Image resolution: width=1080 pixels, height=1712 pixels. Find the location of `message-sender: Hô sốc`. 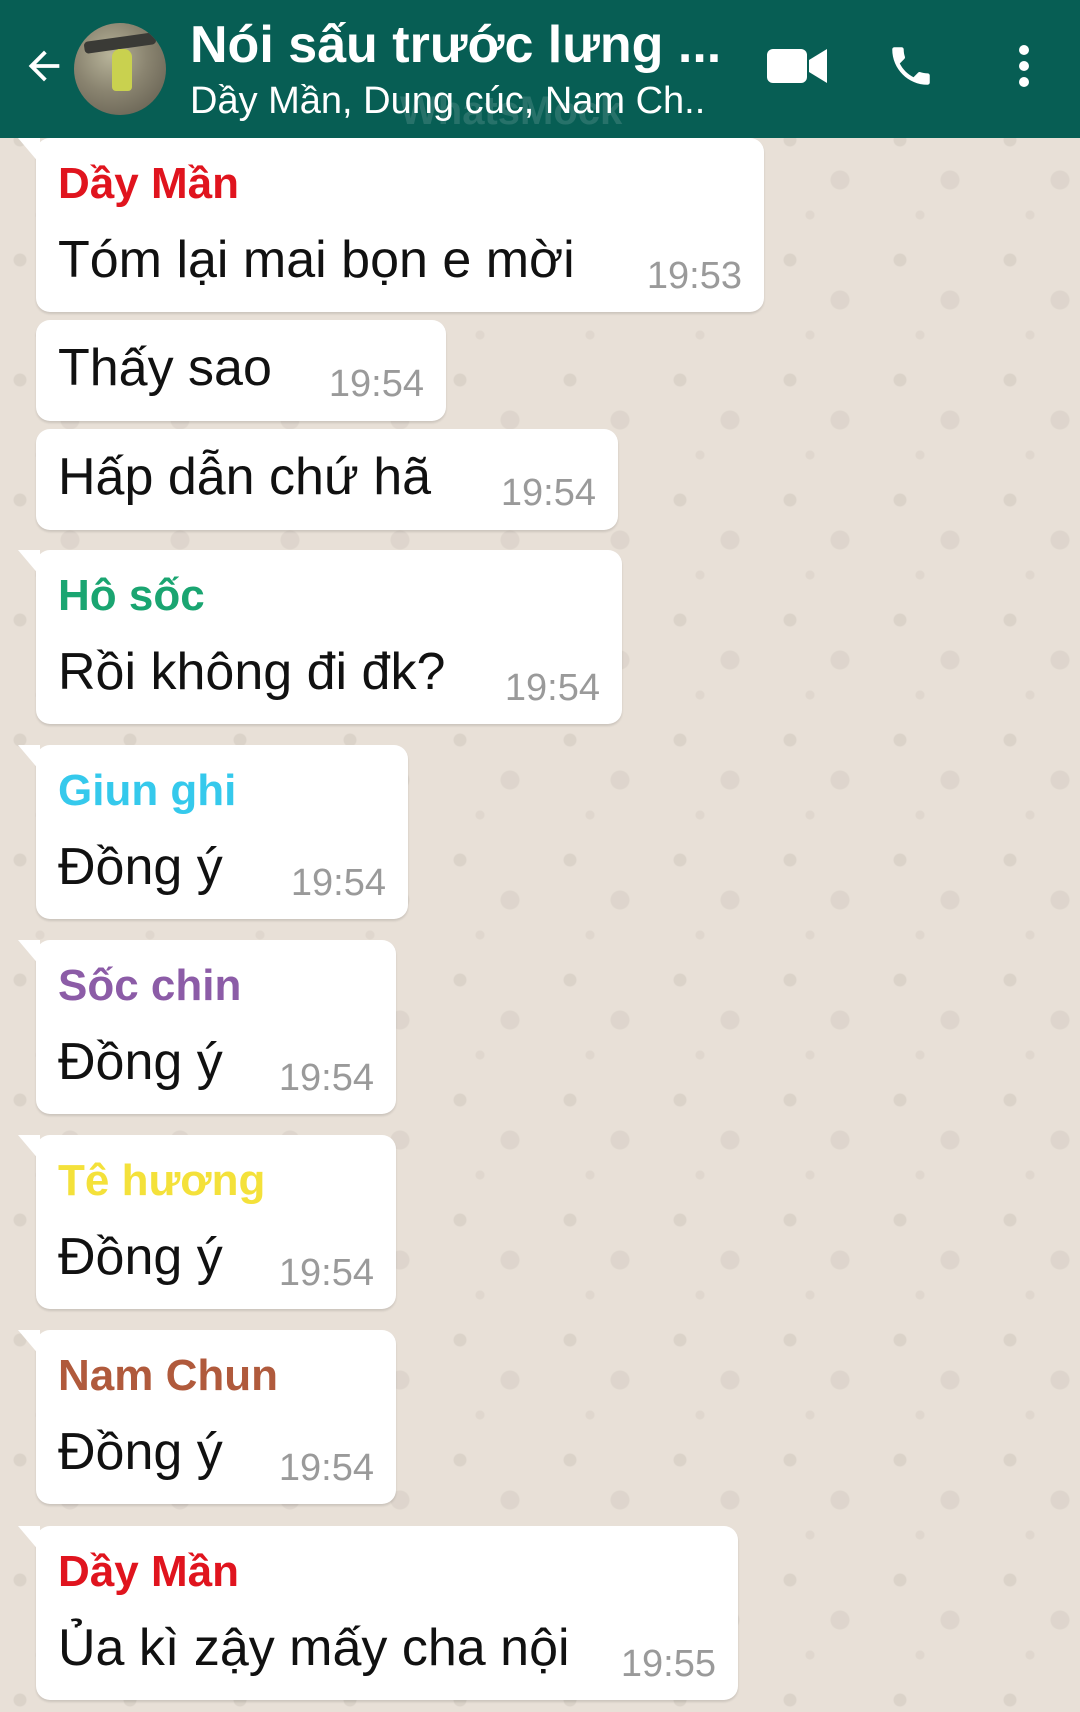

message-sender: Hô sốc is located at coordinates (131, 595).